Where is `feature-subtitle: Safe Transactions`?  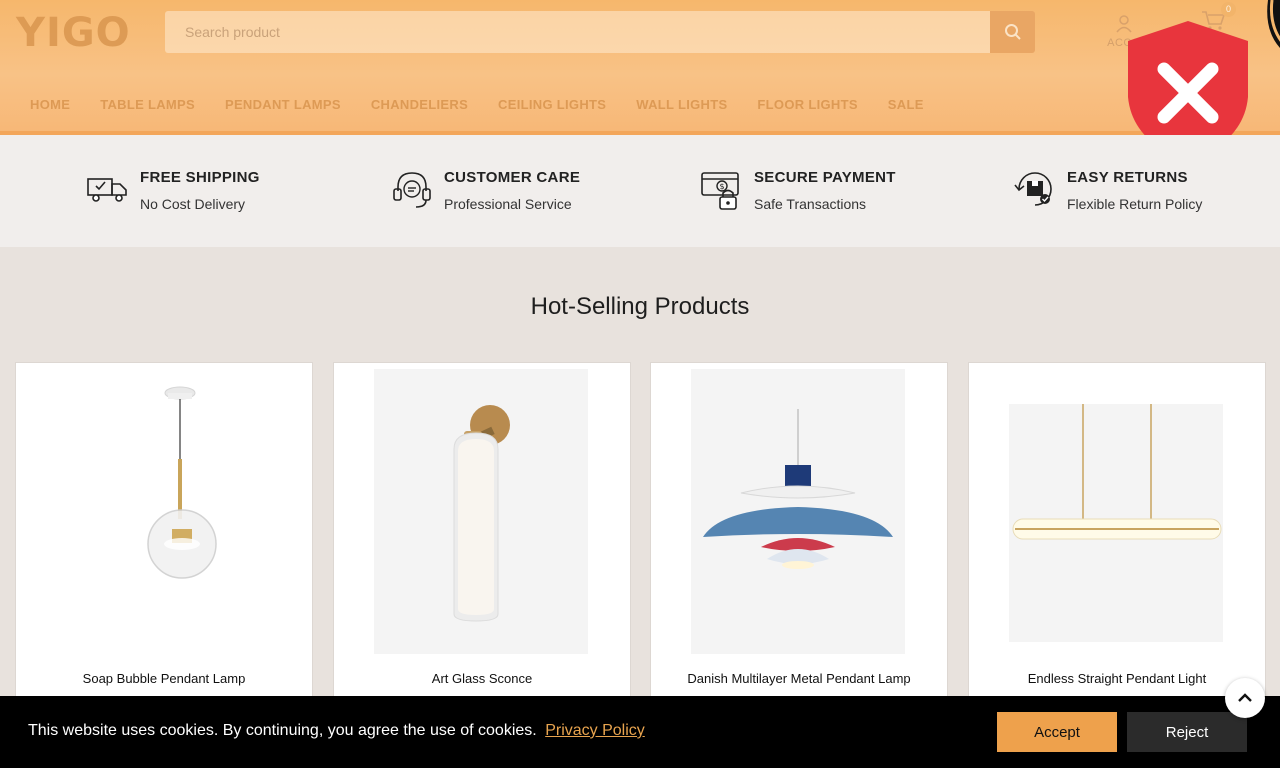
feature-subtitle: Safe Transactions is located at coordinates (810, 204).